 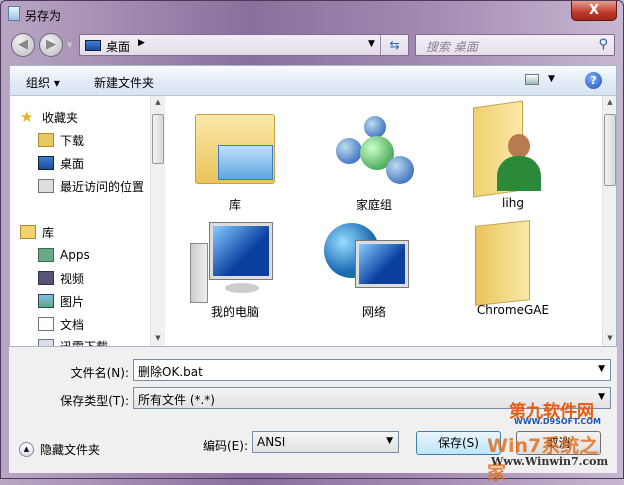 I want to click on file-list-scrollbar: ▲ ▼, so click(x=609, y=221).